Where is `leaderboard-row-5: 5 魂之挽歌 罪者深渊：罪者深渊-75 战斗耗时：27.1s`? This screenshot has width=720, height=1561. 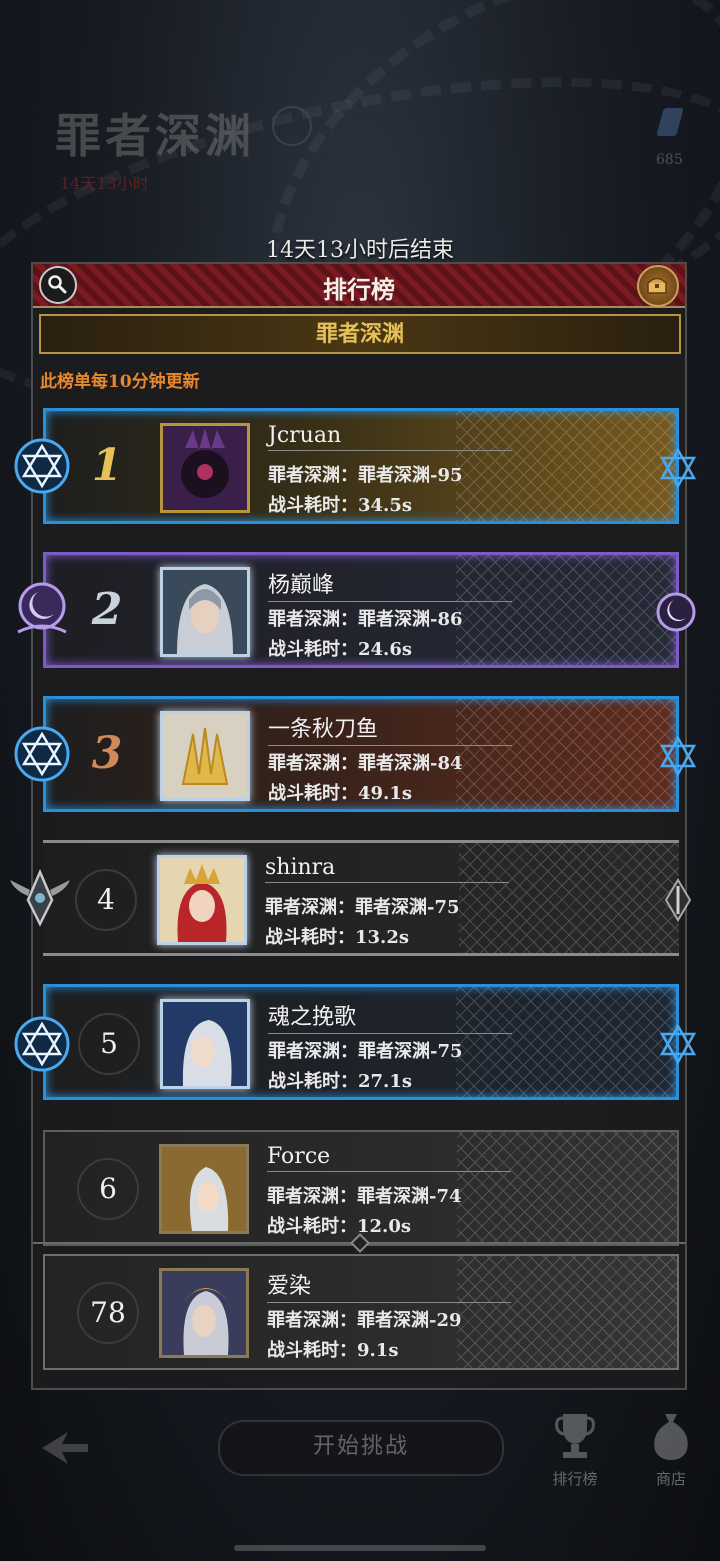
leaderboard-row-5: 5 魂之挽歌 罪者深渊：罪者深渊-75 战斗耗时：27.1s is located at coordinates (361, 1042).